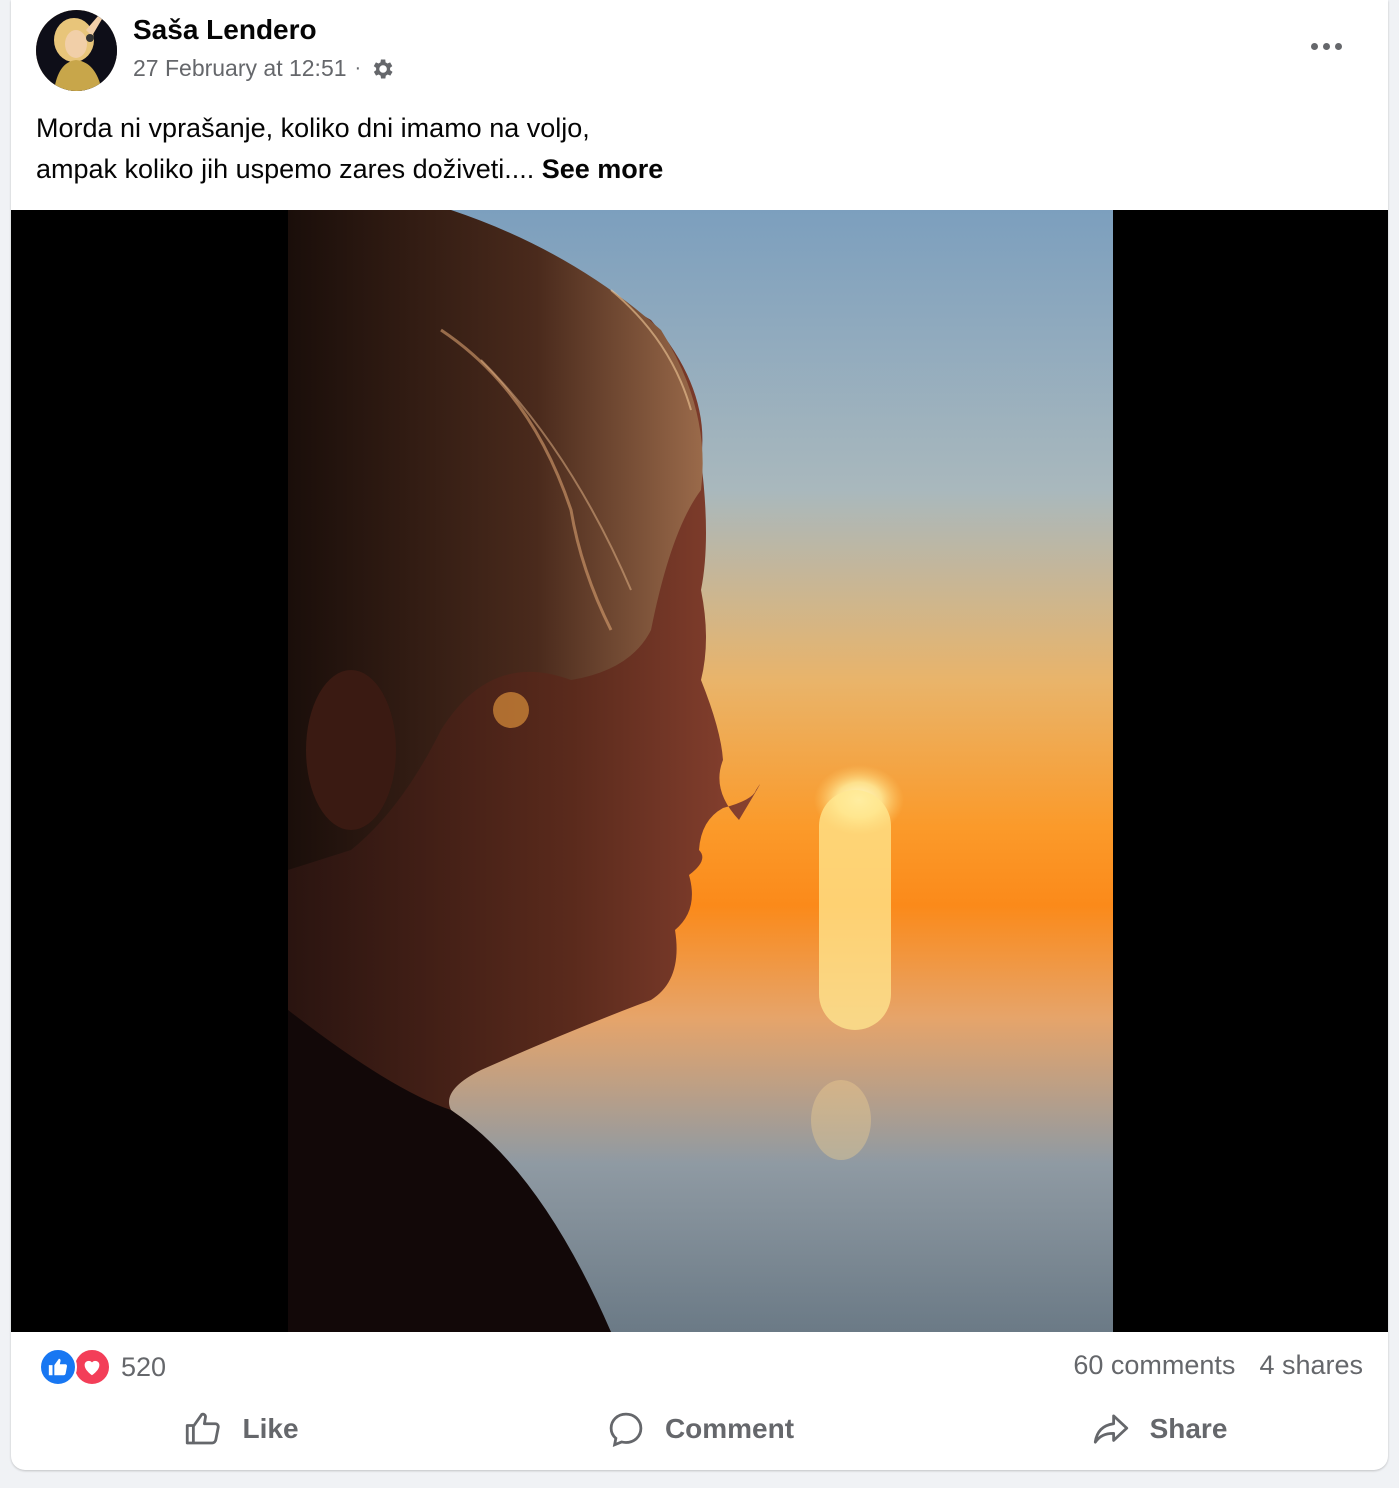 This screenshot has width=1399, height=1488. Describe the element at coordinates (58, 1367) in the screenshot. I see `like-icon` at that location.